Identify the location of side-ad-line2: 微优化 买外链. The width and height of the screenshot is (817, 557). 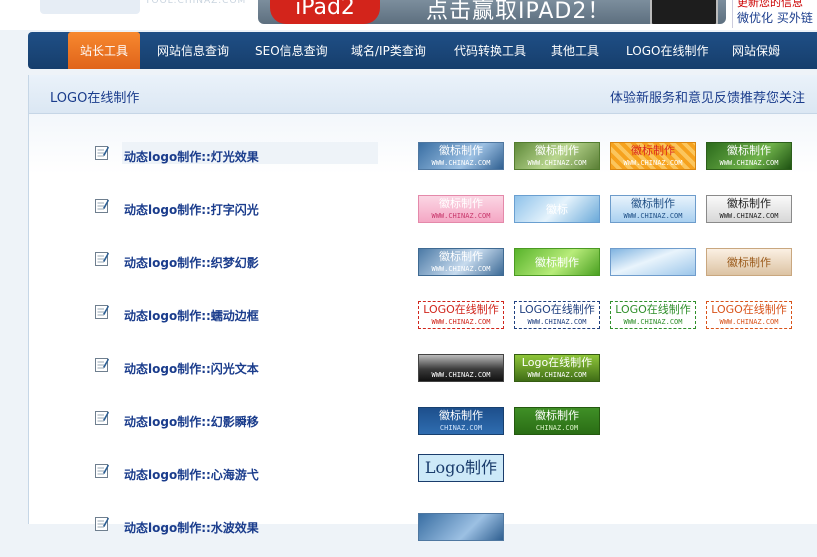
(775, 17).